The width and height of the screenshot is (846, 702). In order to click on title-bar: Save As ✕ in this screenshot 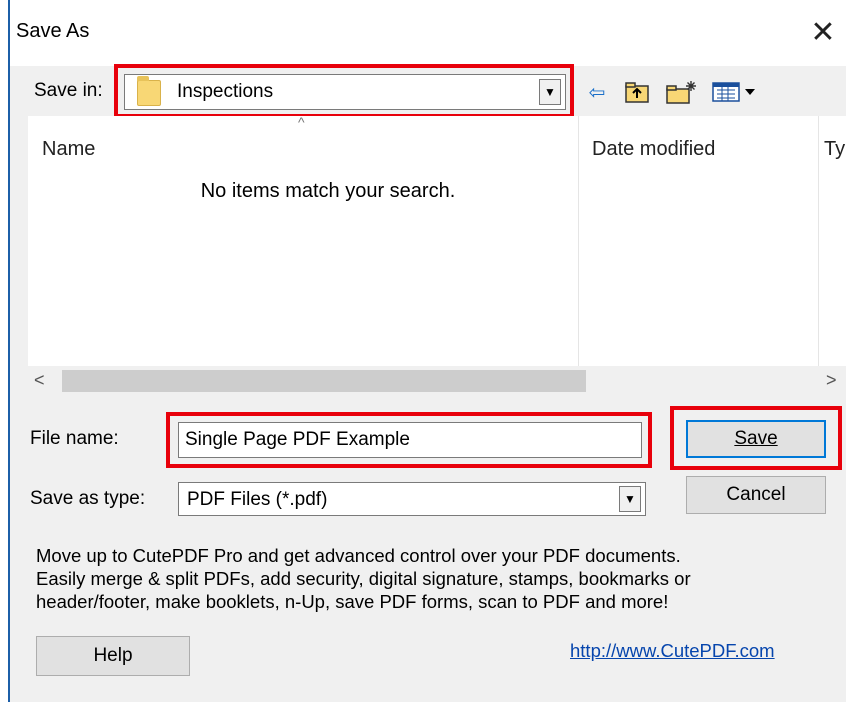, I will do `click(428, 33)`.